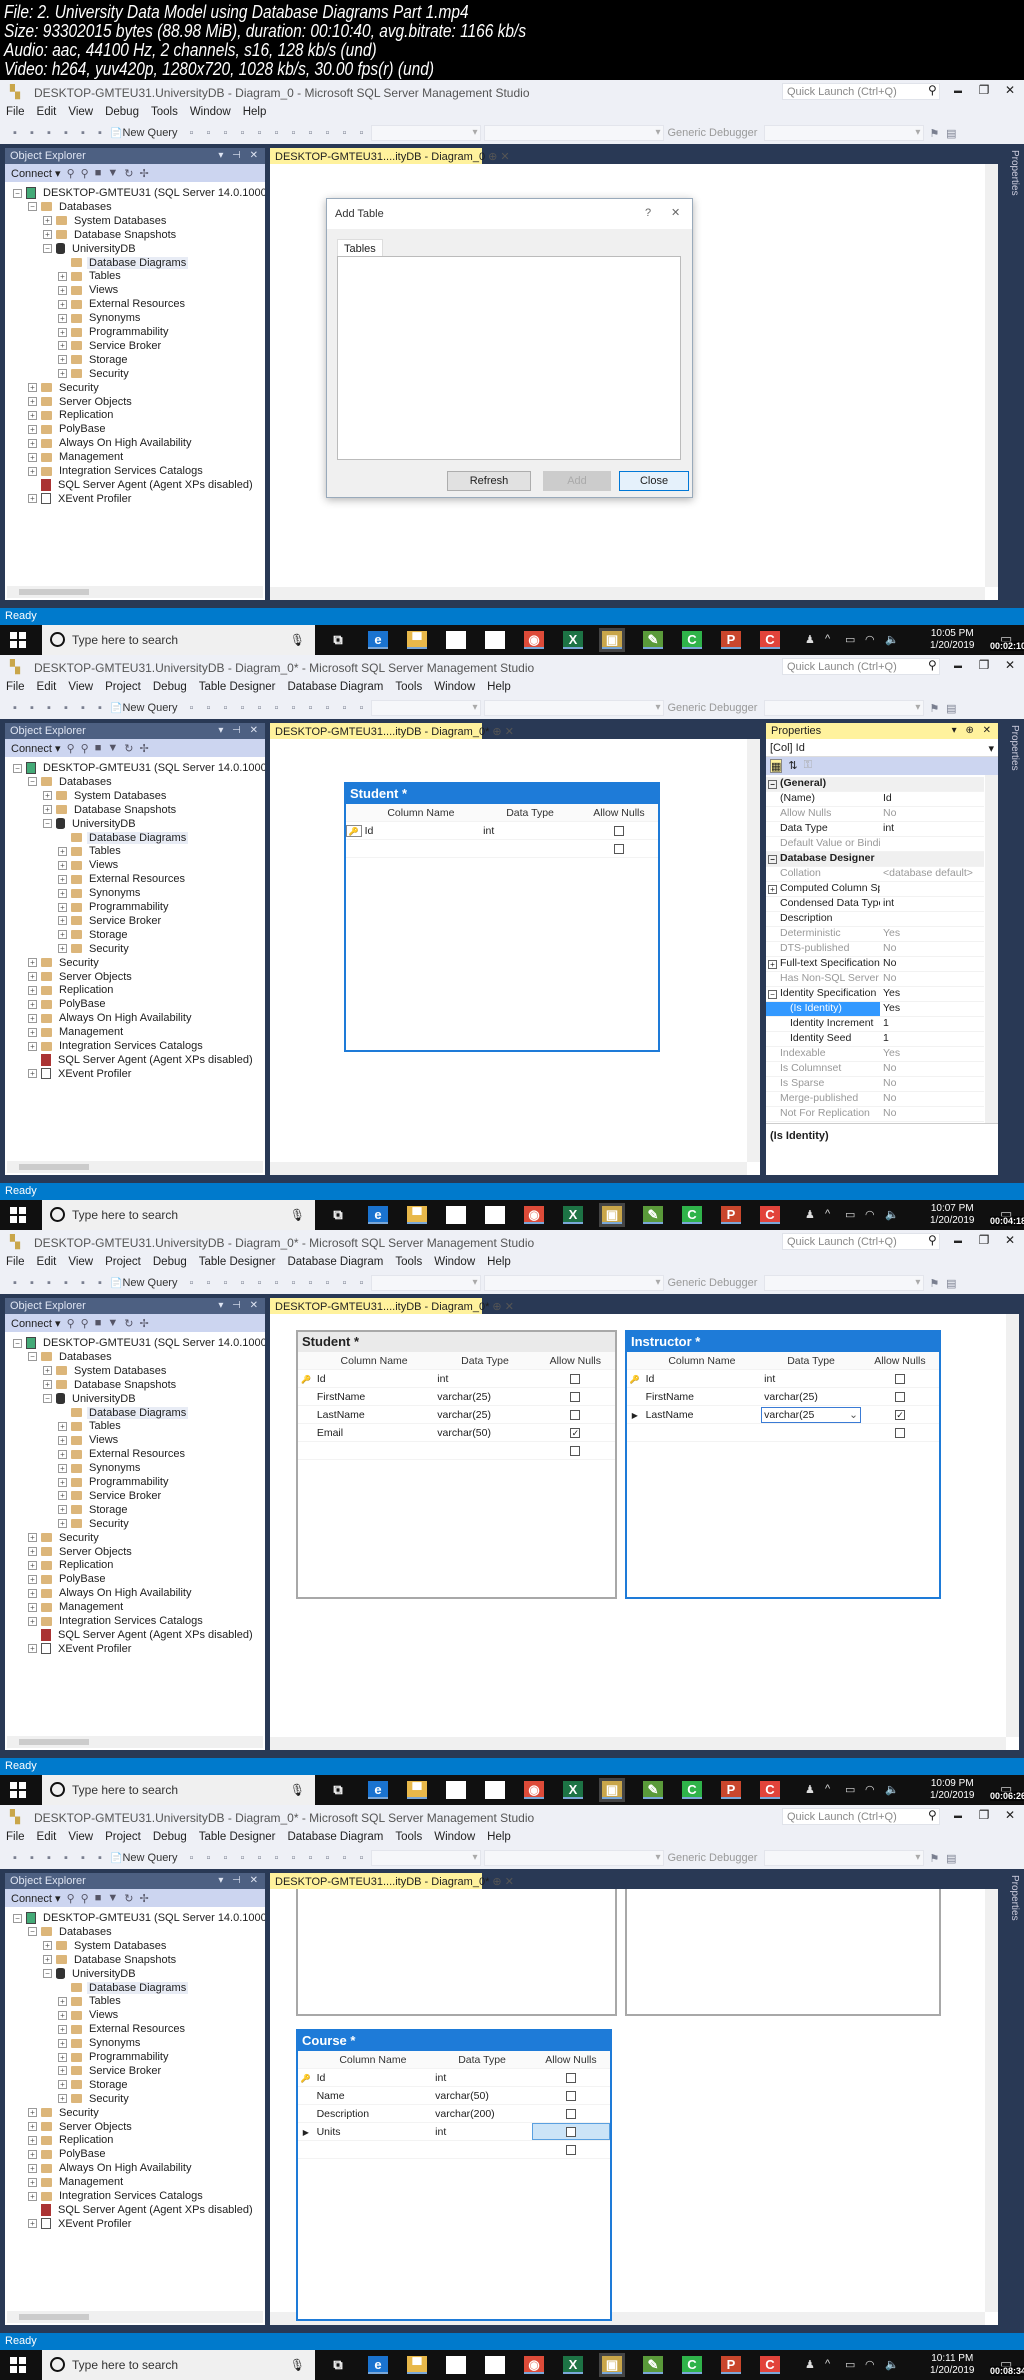  What do you see at coordinates (18, 1790) in the screenshot?
I see `start-button` at bounding box center [18, 1790].